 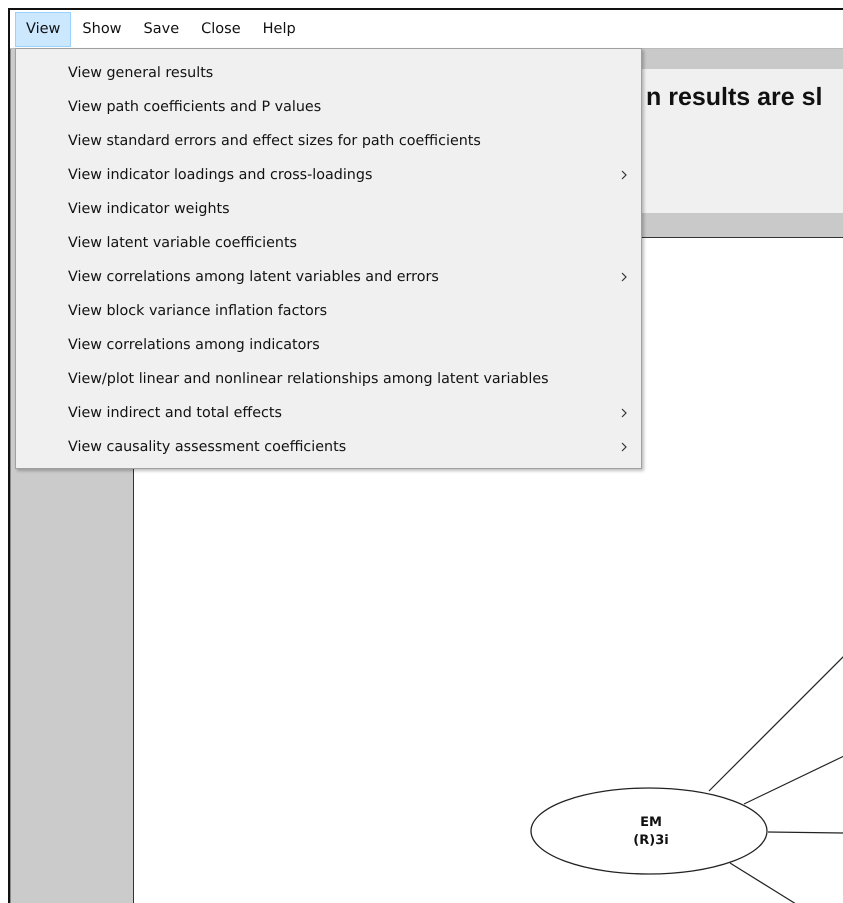 I want to click on menu-entry: View latent variable coefficients, so click(x=328, y=243).